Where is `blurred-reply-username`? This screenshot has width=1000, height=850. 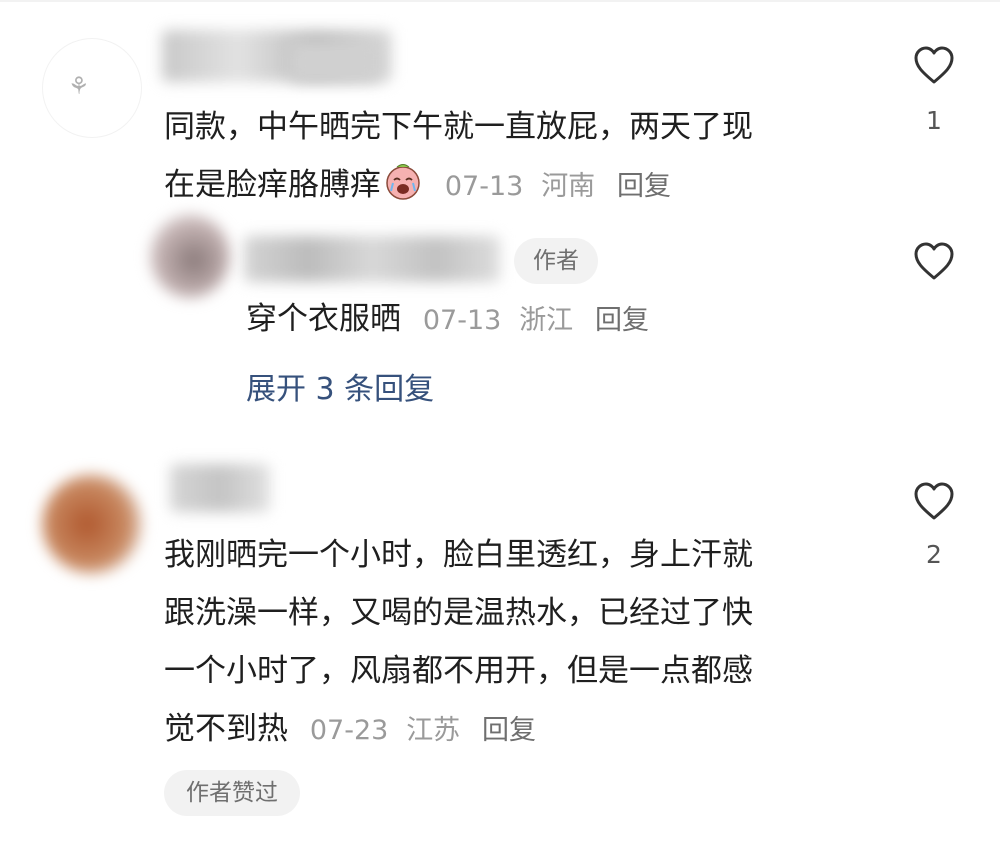 blurred-reply-username is located at coordinates (372, 259).